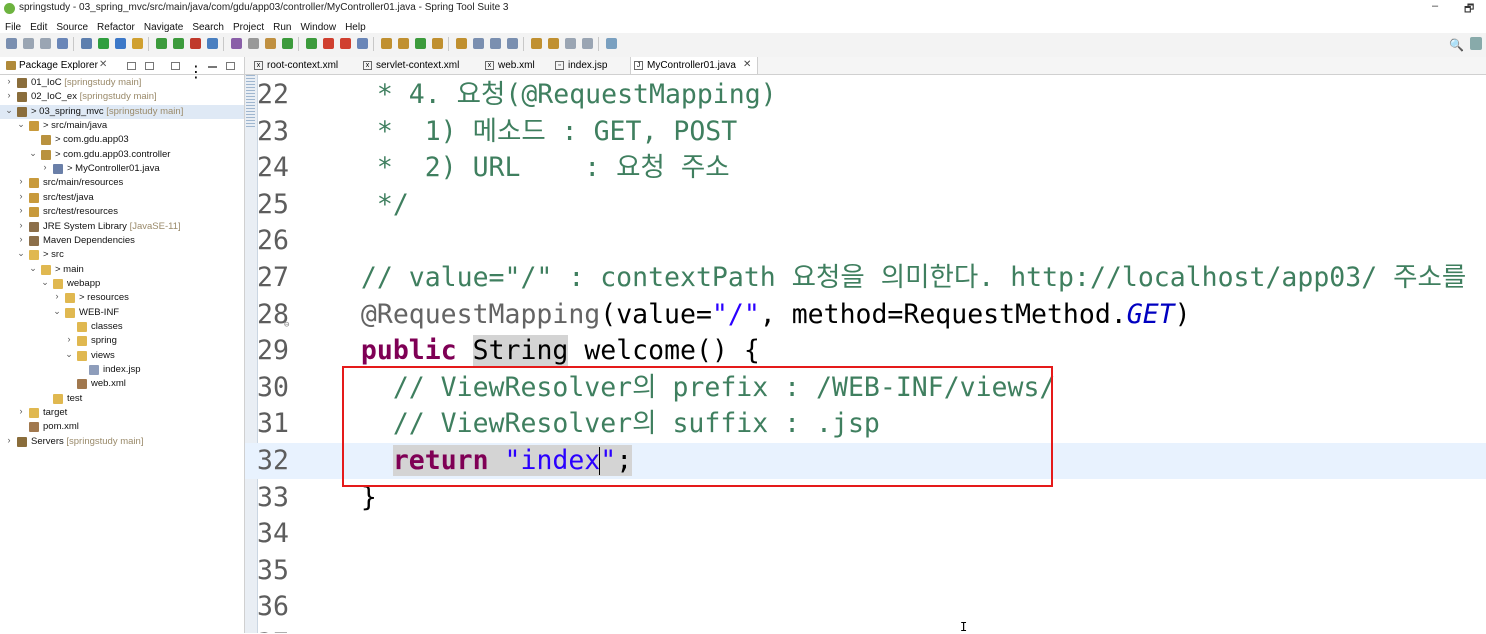 The height and width of the screenshot is (634, 1486). Describe the element at coordinates (230, 66) in the screenshot. I see `maximize-view-icon` at that location.